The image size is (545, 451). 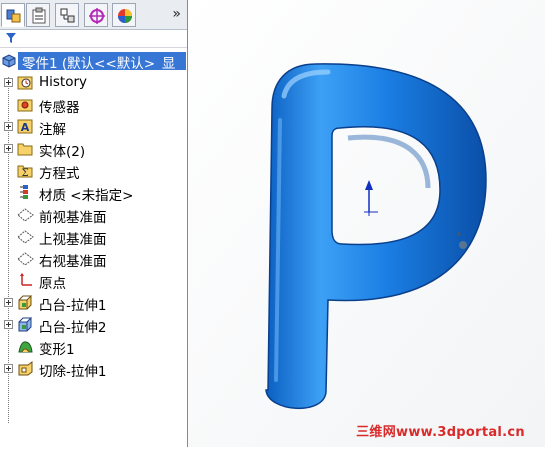 I want to click on tab-dimxpertmanager, so click(x=96, y=15).